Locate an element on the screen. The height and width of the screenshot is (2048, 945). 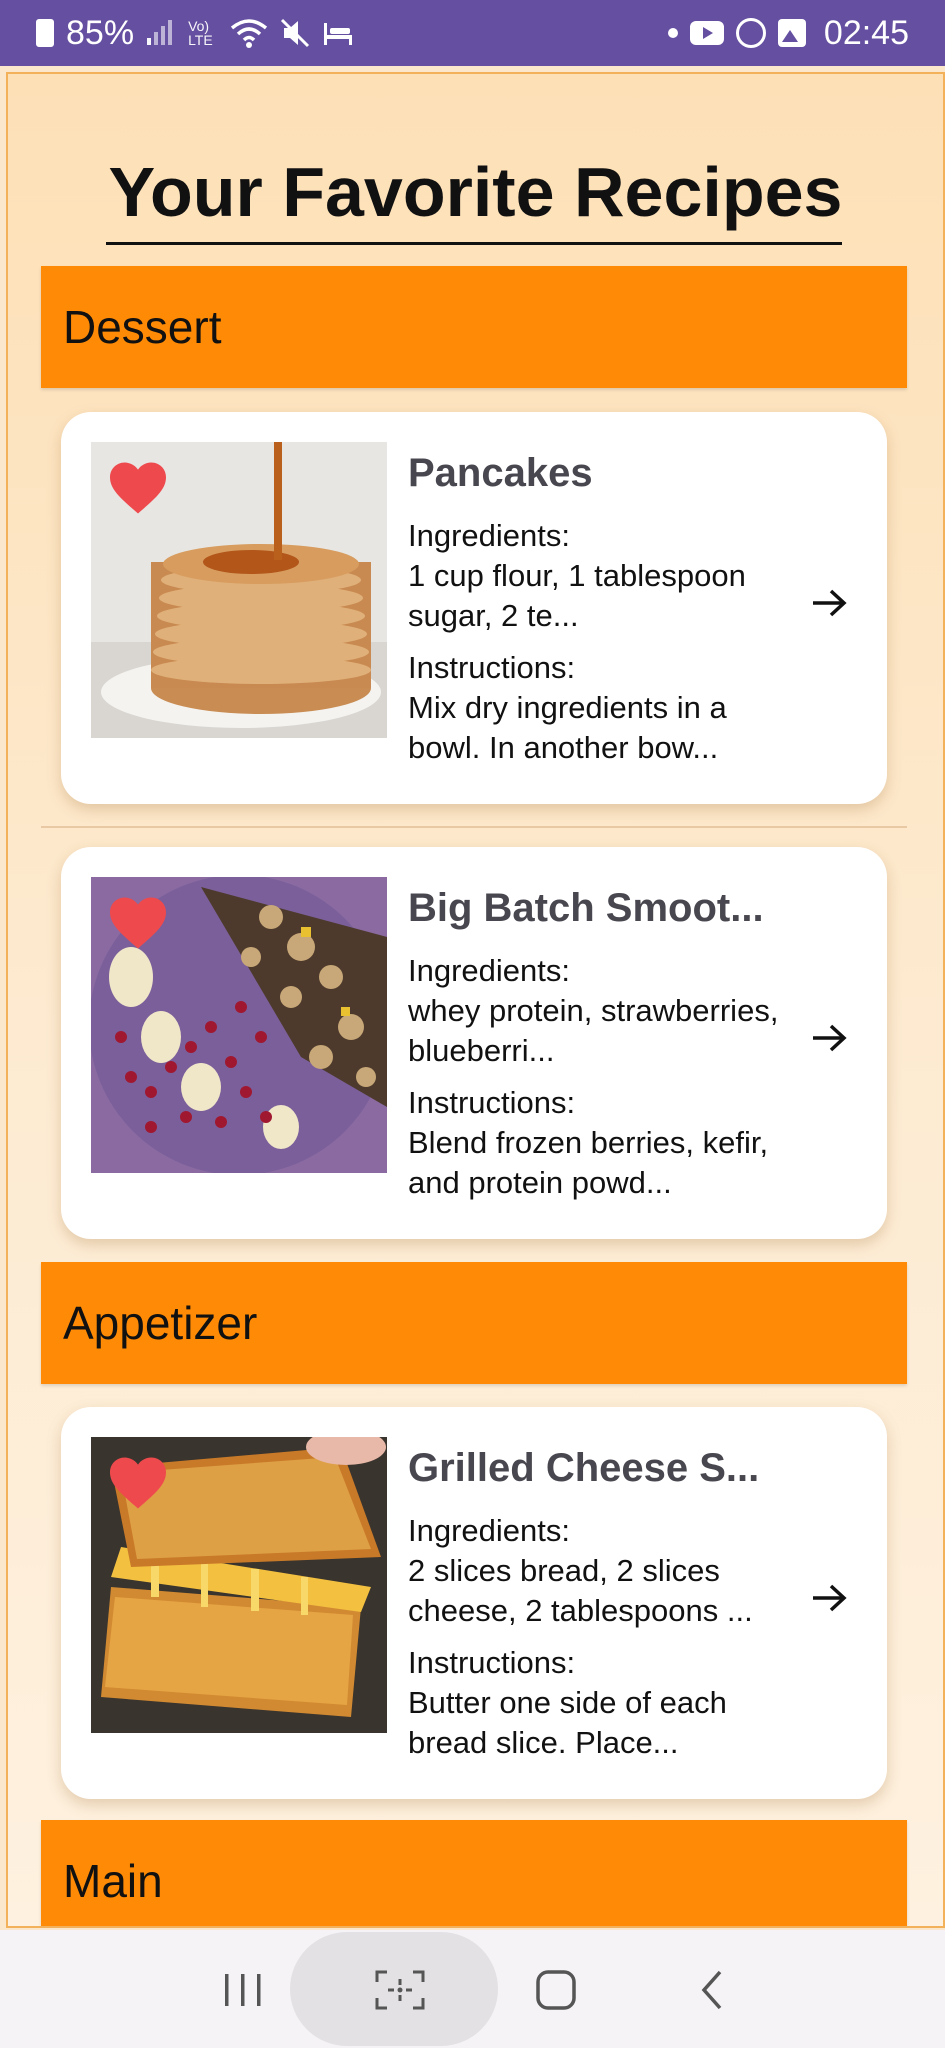
navigation-bar is located at coordinates (472, 1989).